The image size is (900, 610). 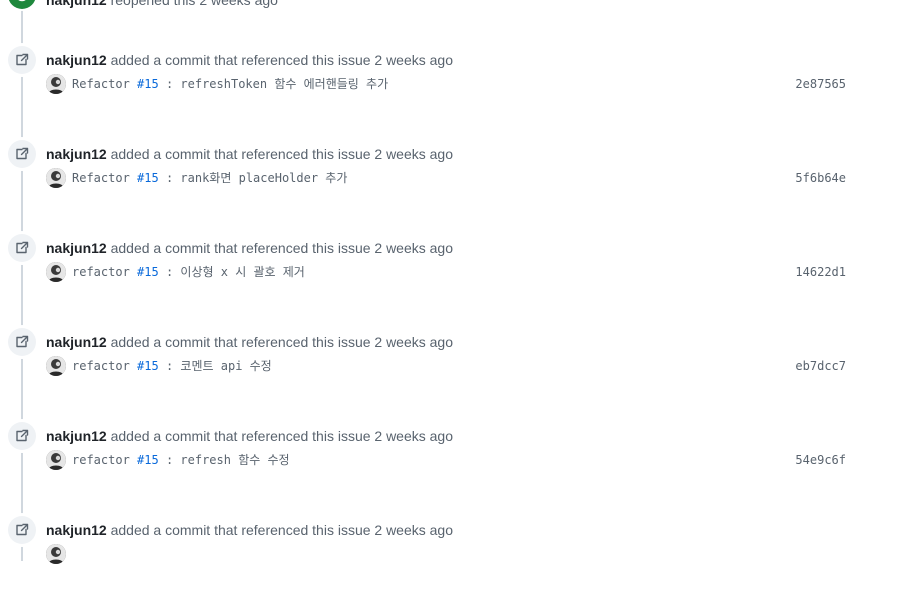 I want to click on commit-row: refactor #15 : 코멘트 api 수정 eb7dcc7, so click(x=446, y=366).